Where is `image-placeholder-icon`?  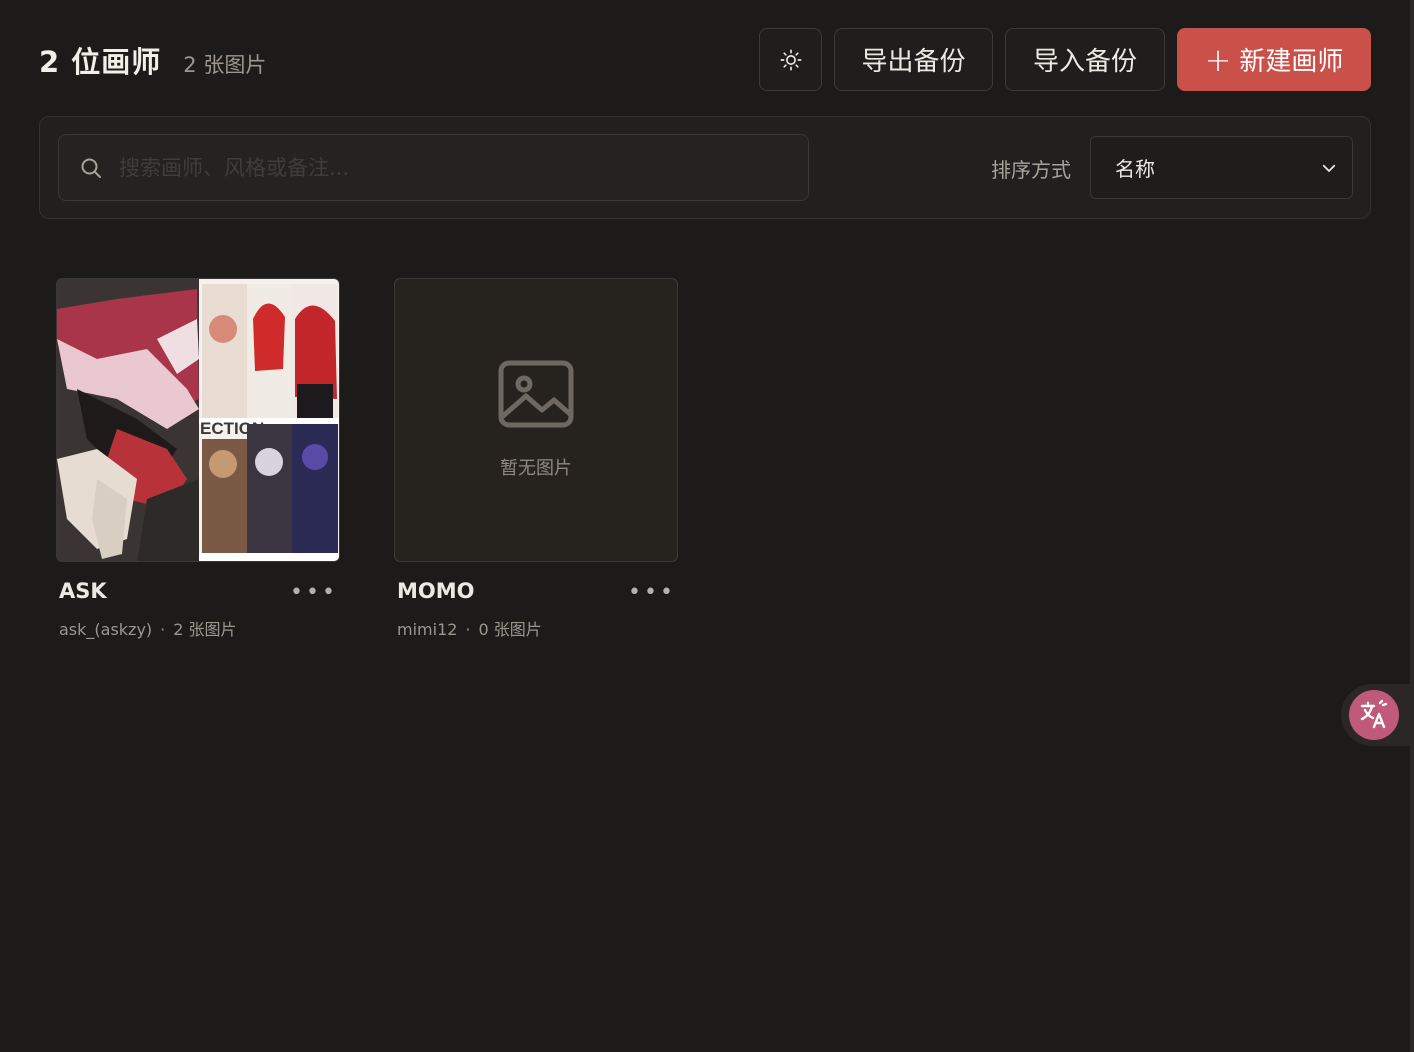
image-placeholder-icon is located at coordinates (536, 394).